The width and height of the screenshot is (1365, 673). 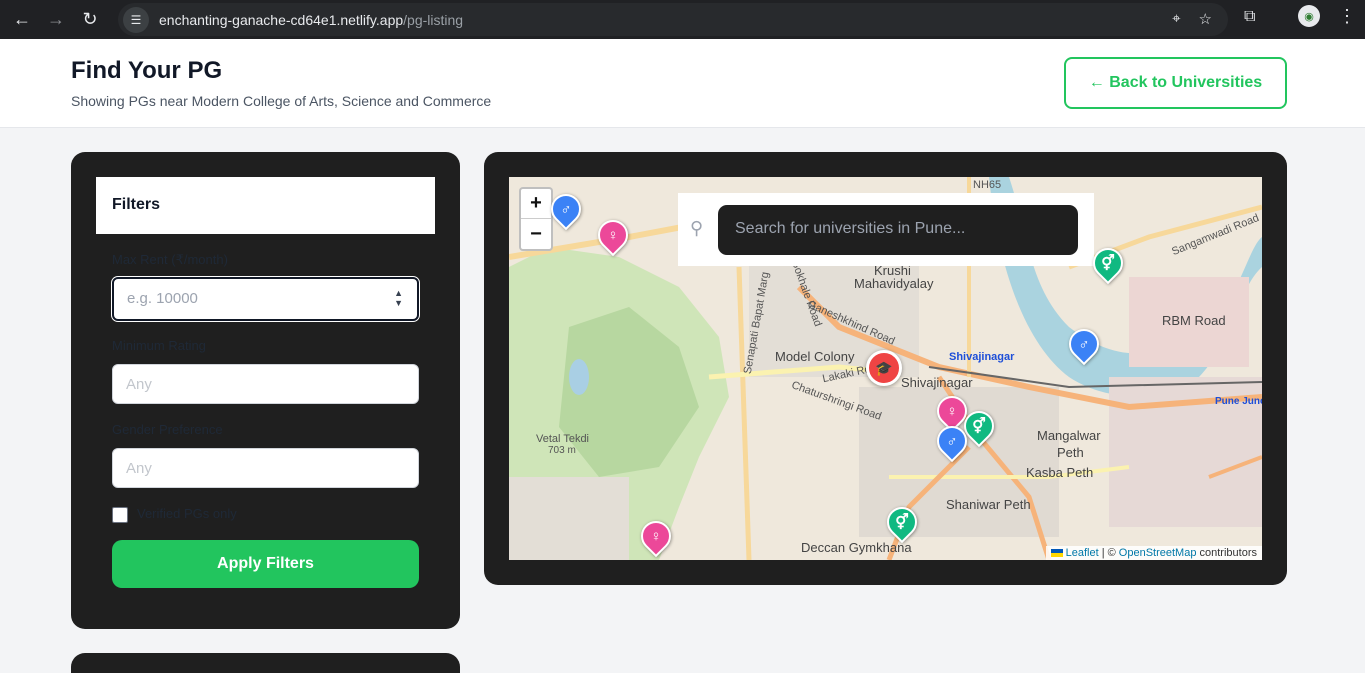 What do you see at coordinates (697, 228) in the screenshot?
I see `search-icon: ⚲` at bounding box center [697, 228].